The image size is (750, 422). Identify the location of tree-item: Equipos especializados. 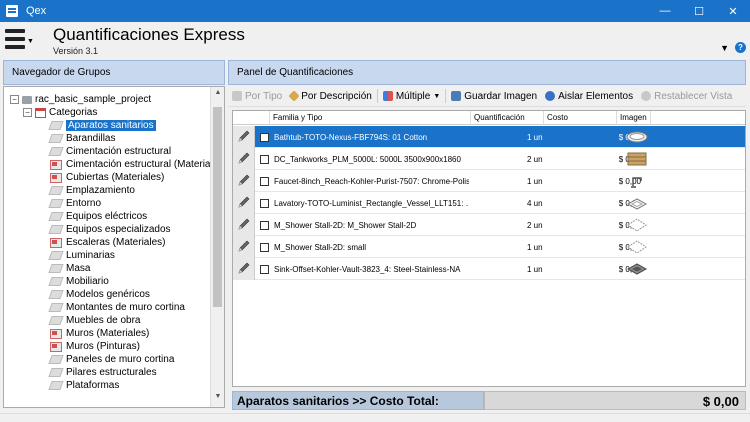
(109, 229).